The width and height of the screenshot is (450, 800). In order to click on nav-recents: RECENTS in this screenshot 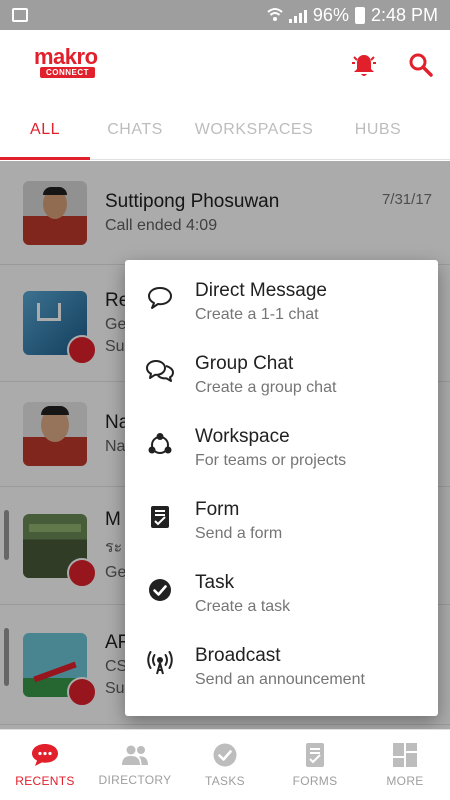, I will do `click(45, 765)`.